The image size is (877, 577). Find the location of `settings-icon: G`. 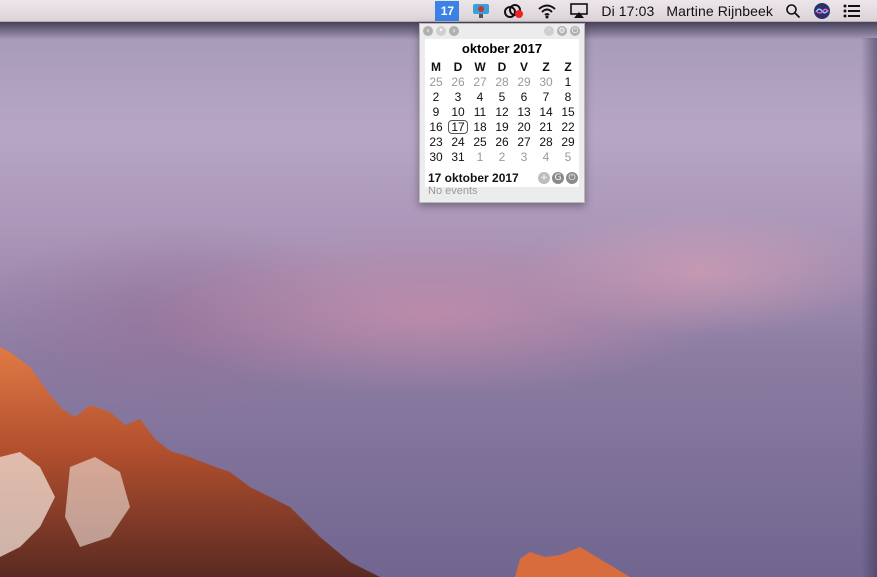

settings-icon: G is located at coordinates (558, 178).